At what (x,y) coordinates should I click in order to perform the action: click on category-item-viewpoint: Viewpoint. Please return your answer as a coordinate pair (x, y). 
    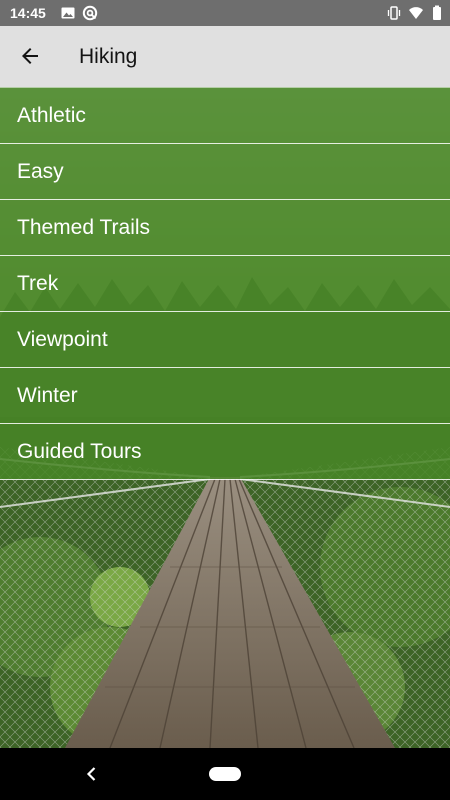
    Looking at the image, I should click on (225, 340).